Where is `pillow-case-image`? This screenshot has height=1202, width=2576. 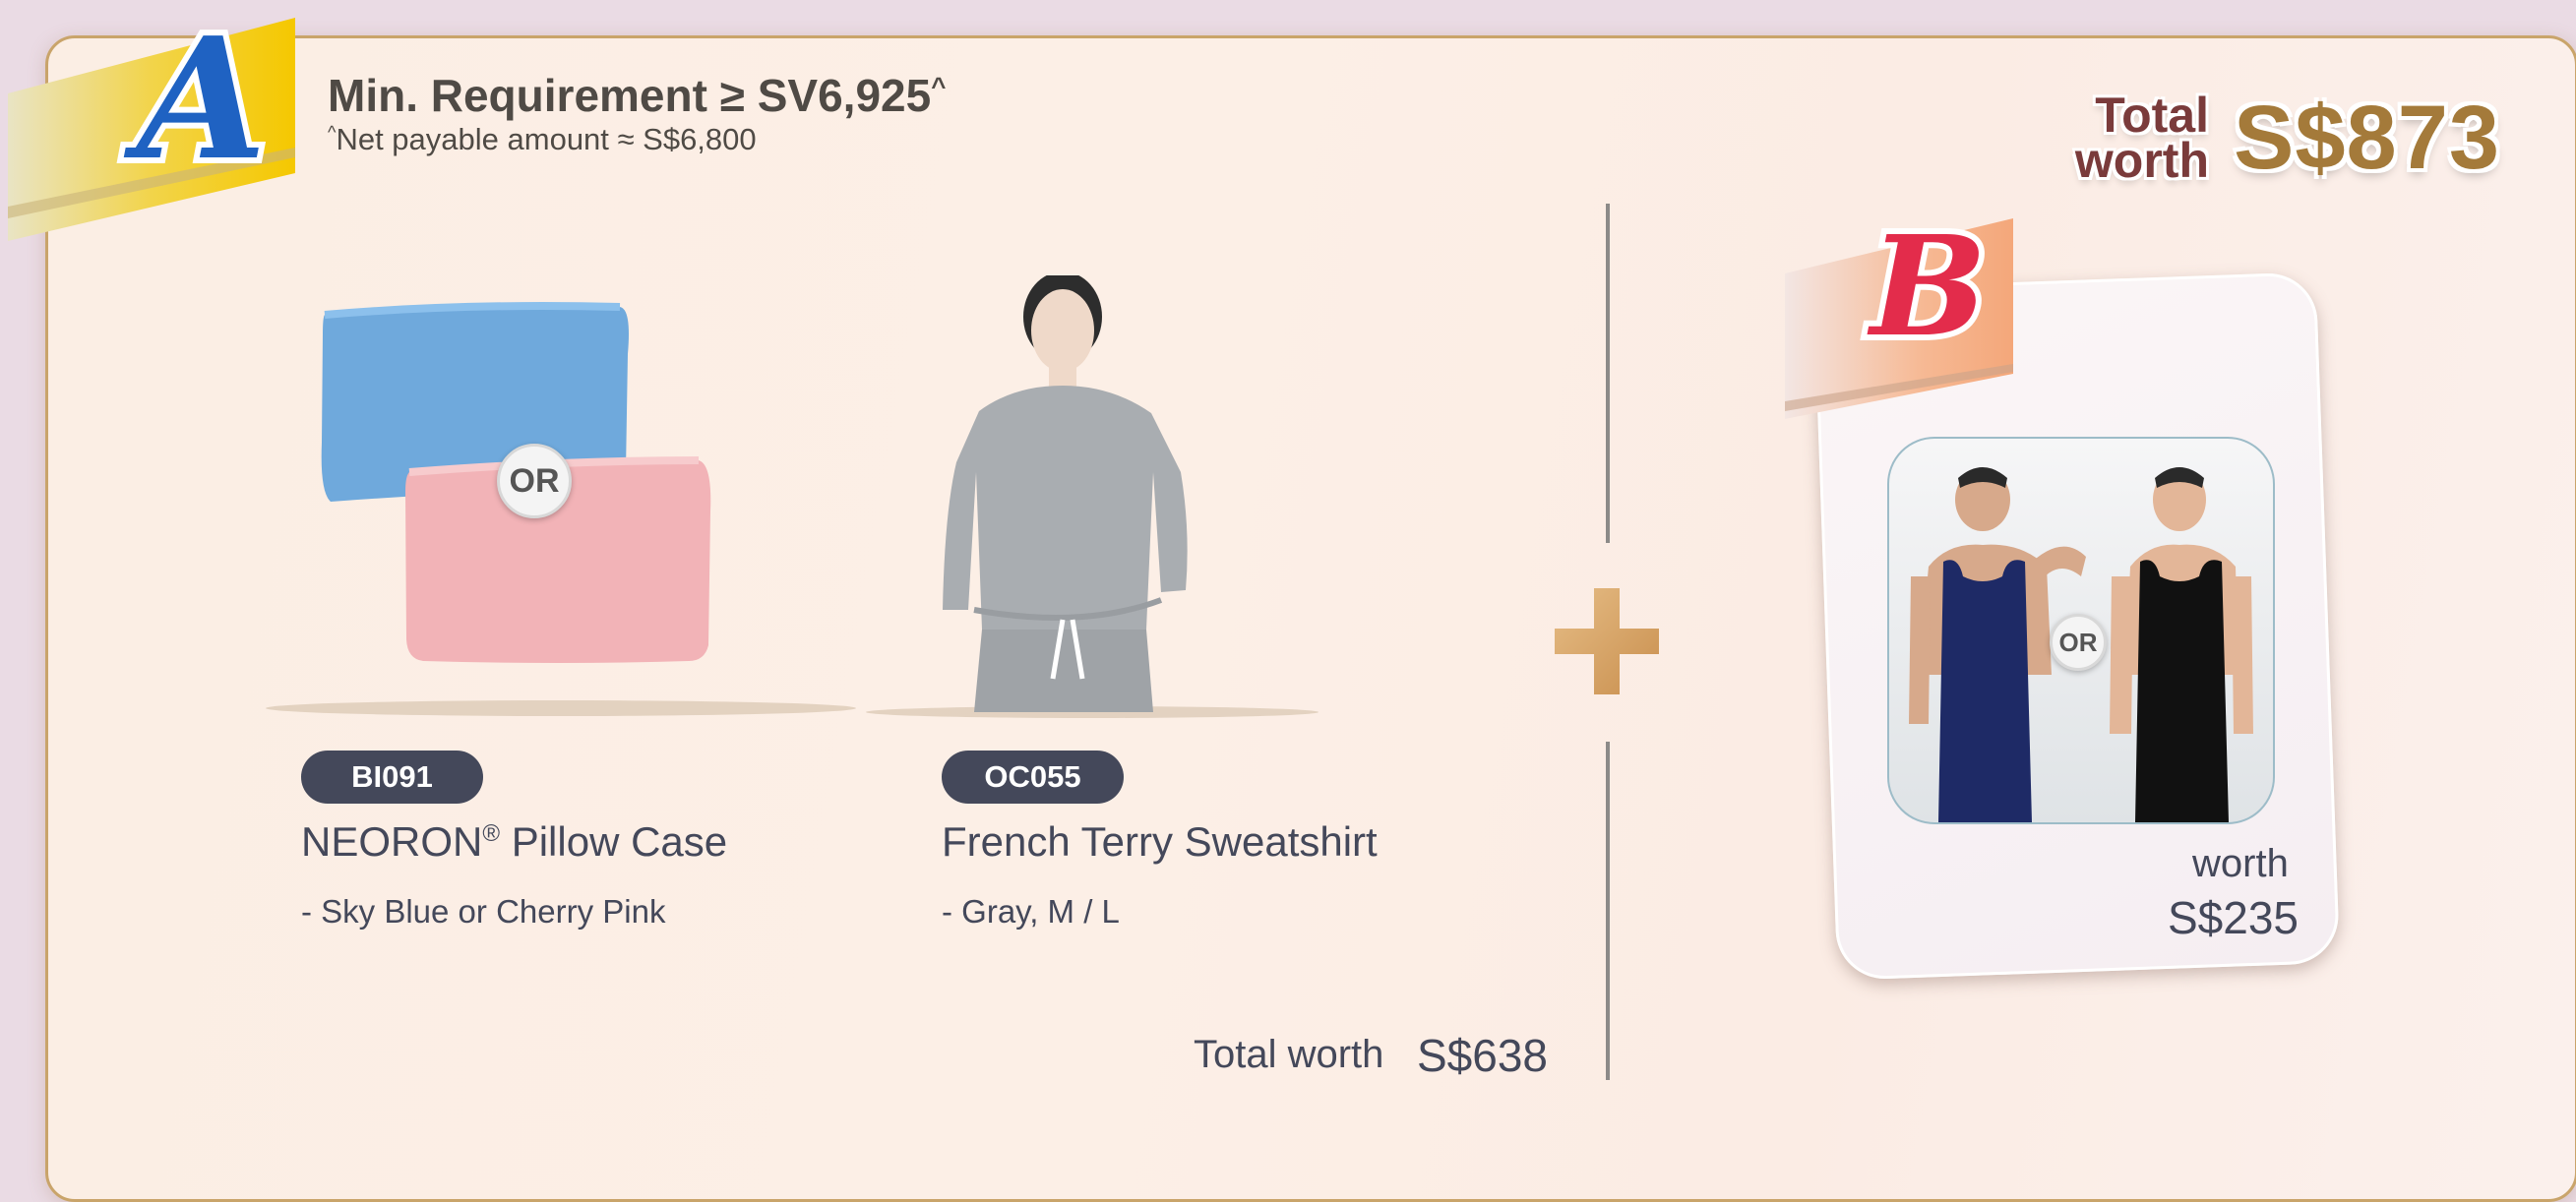
pillow-case-image is located at coordinates (561, 509).